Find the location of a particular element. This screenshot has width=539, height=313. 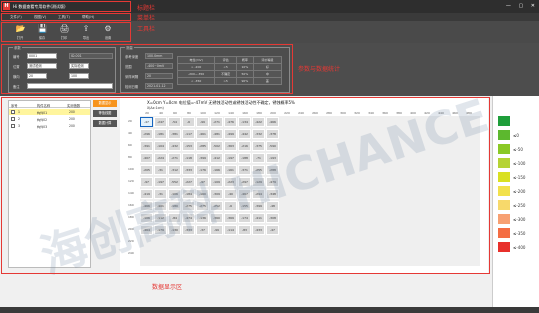

grid-cell: -432 is located at coordinates (174, 146).